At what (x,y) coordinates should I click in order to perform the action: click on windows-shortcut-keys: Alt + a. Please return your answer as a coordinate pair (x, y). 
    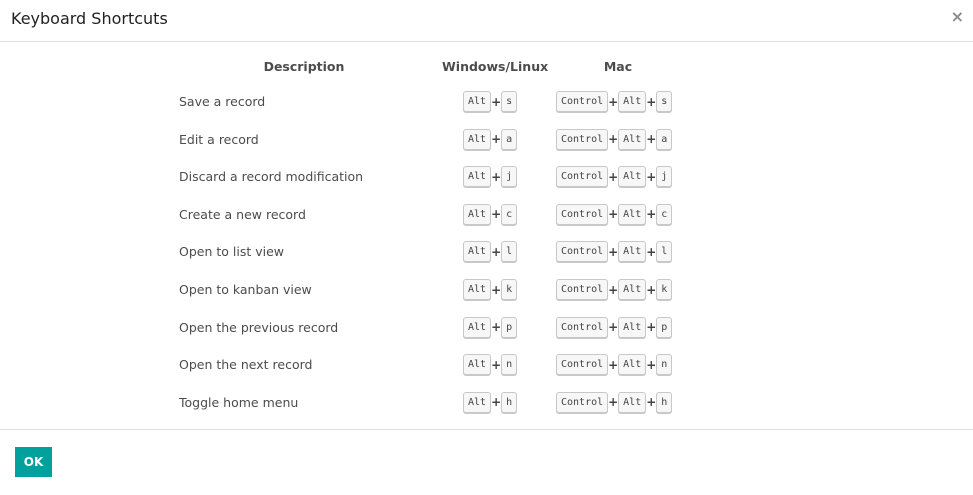
    Looking at the image, I should click on (490, 139).